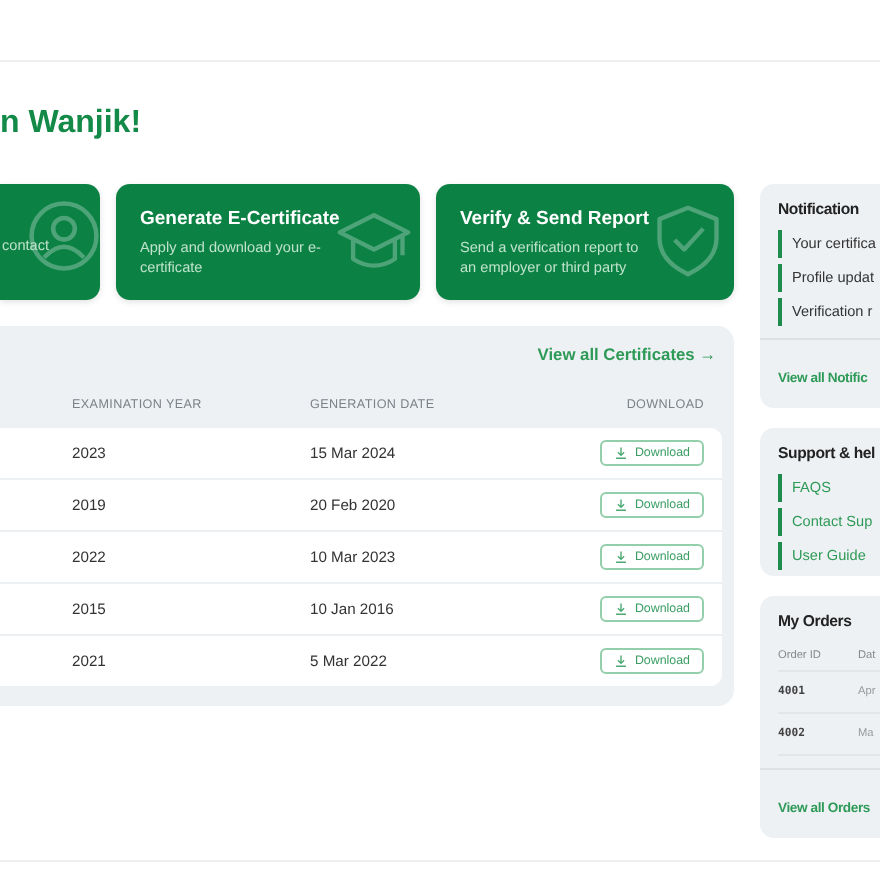 This screenshot has width=880, height=880. Describe the element at coordinates (626, 354) in the screenshot. I see `view-all-certificates-link: View all Certificates →` at that location.